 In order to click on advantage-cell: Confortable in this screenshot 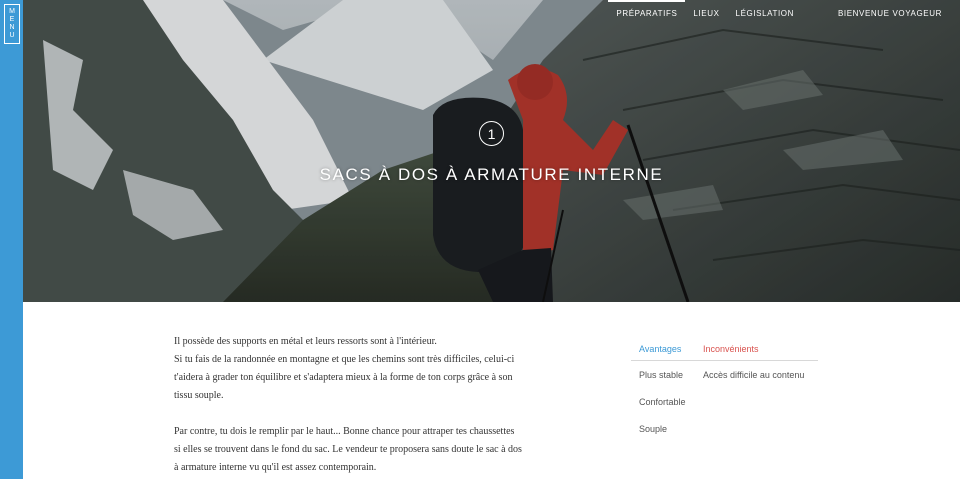, I will do `click(662, 401)`.